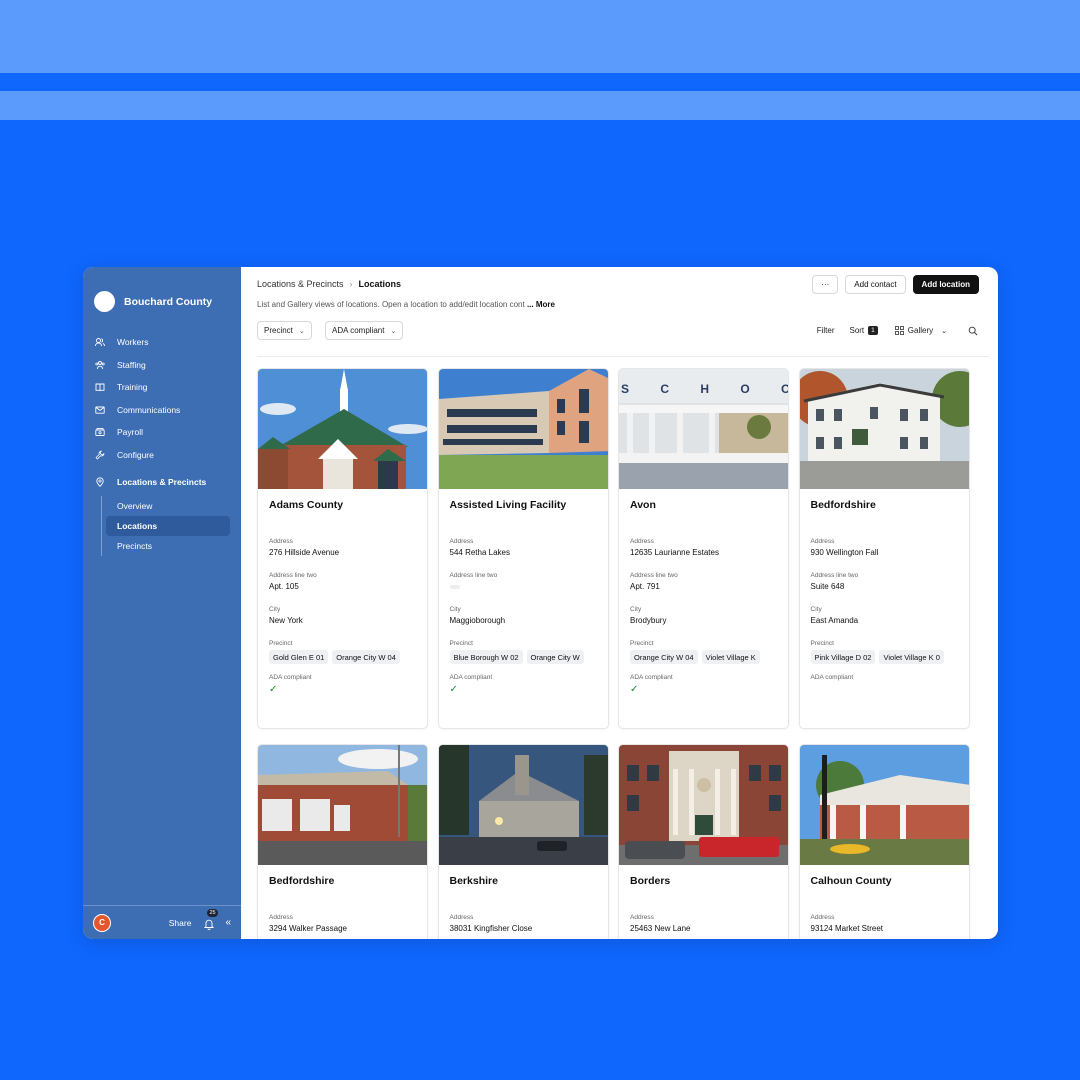  Describe the element at coordinates (454, 587) in the screenshot. I see `empty-value-placeholder` at that location.